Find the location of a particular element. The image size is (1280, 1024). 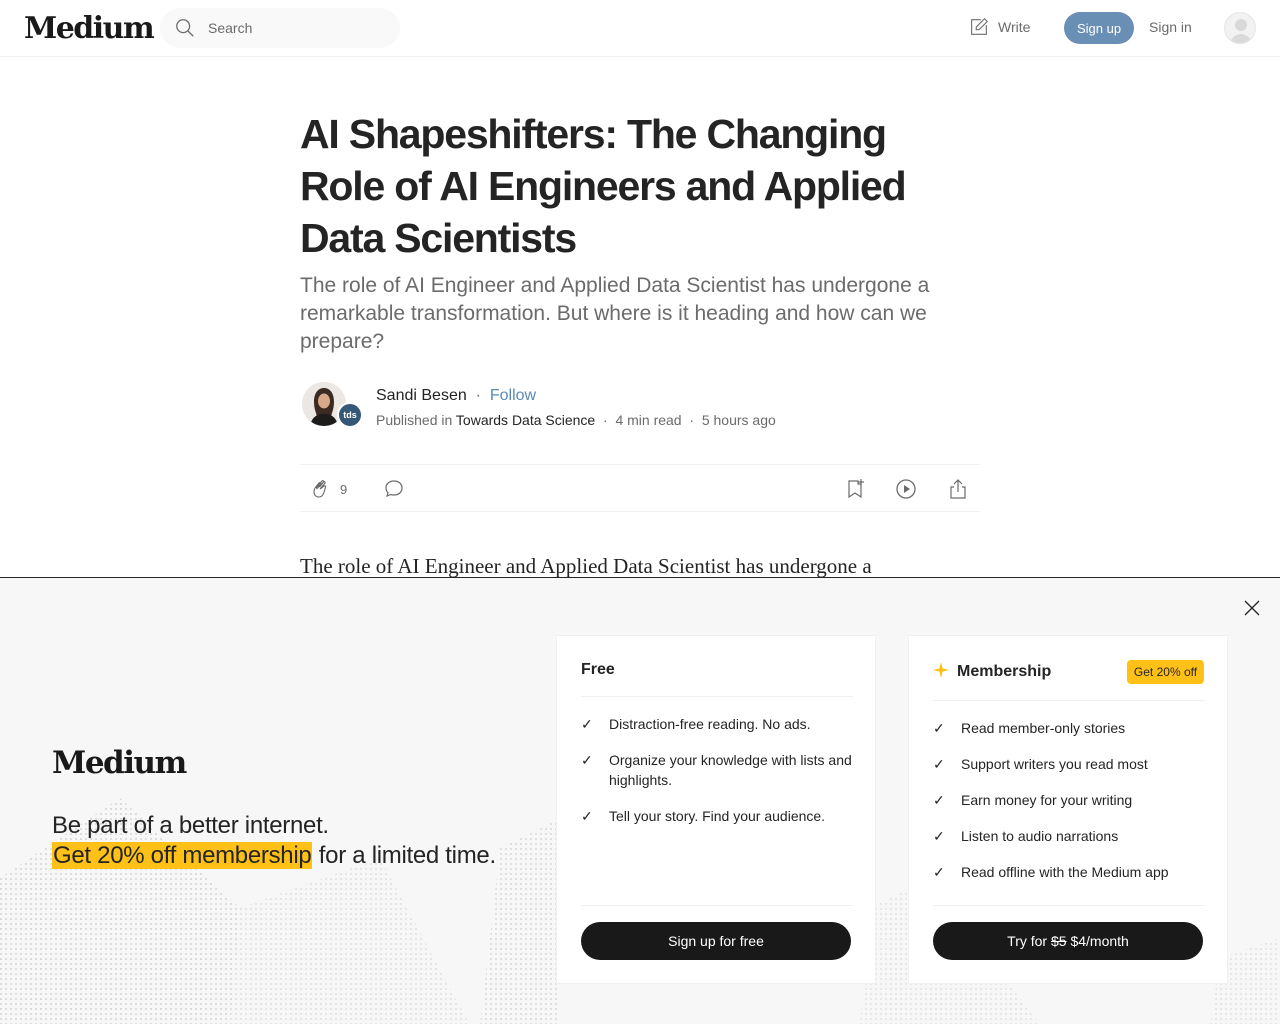

bookmark-add-icon is located at coordinates (856, 489).